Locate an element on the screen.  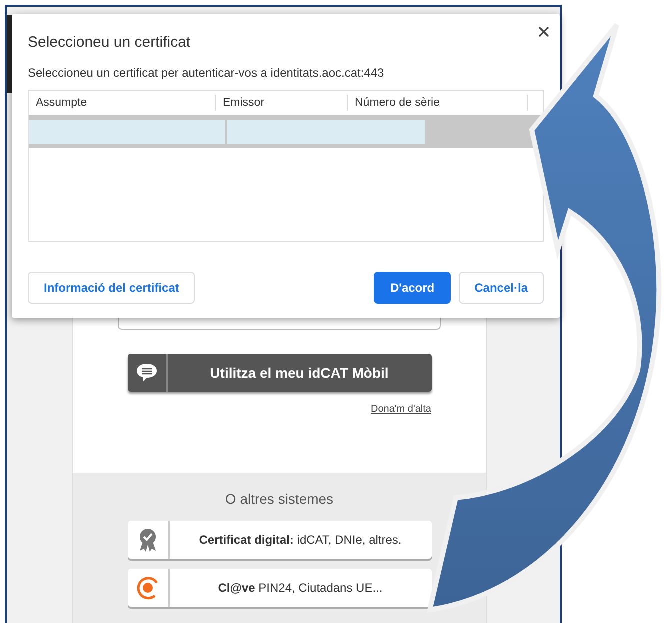
certificate-info-button: Informació del certificat is located at coordinates (112, 288).